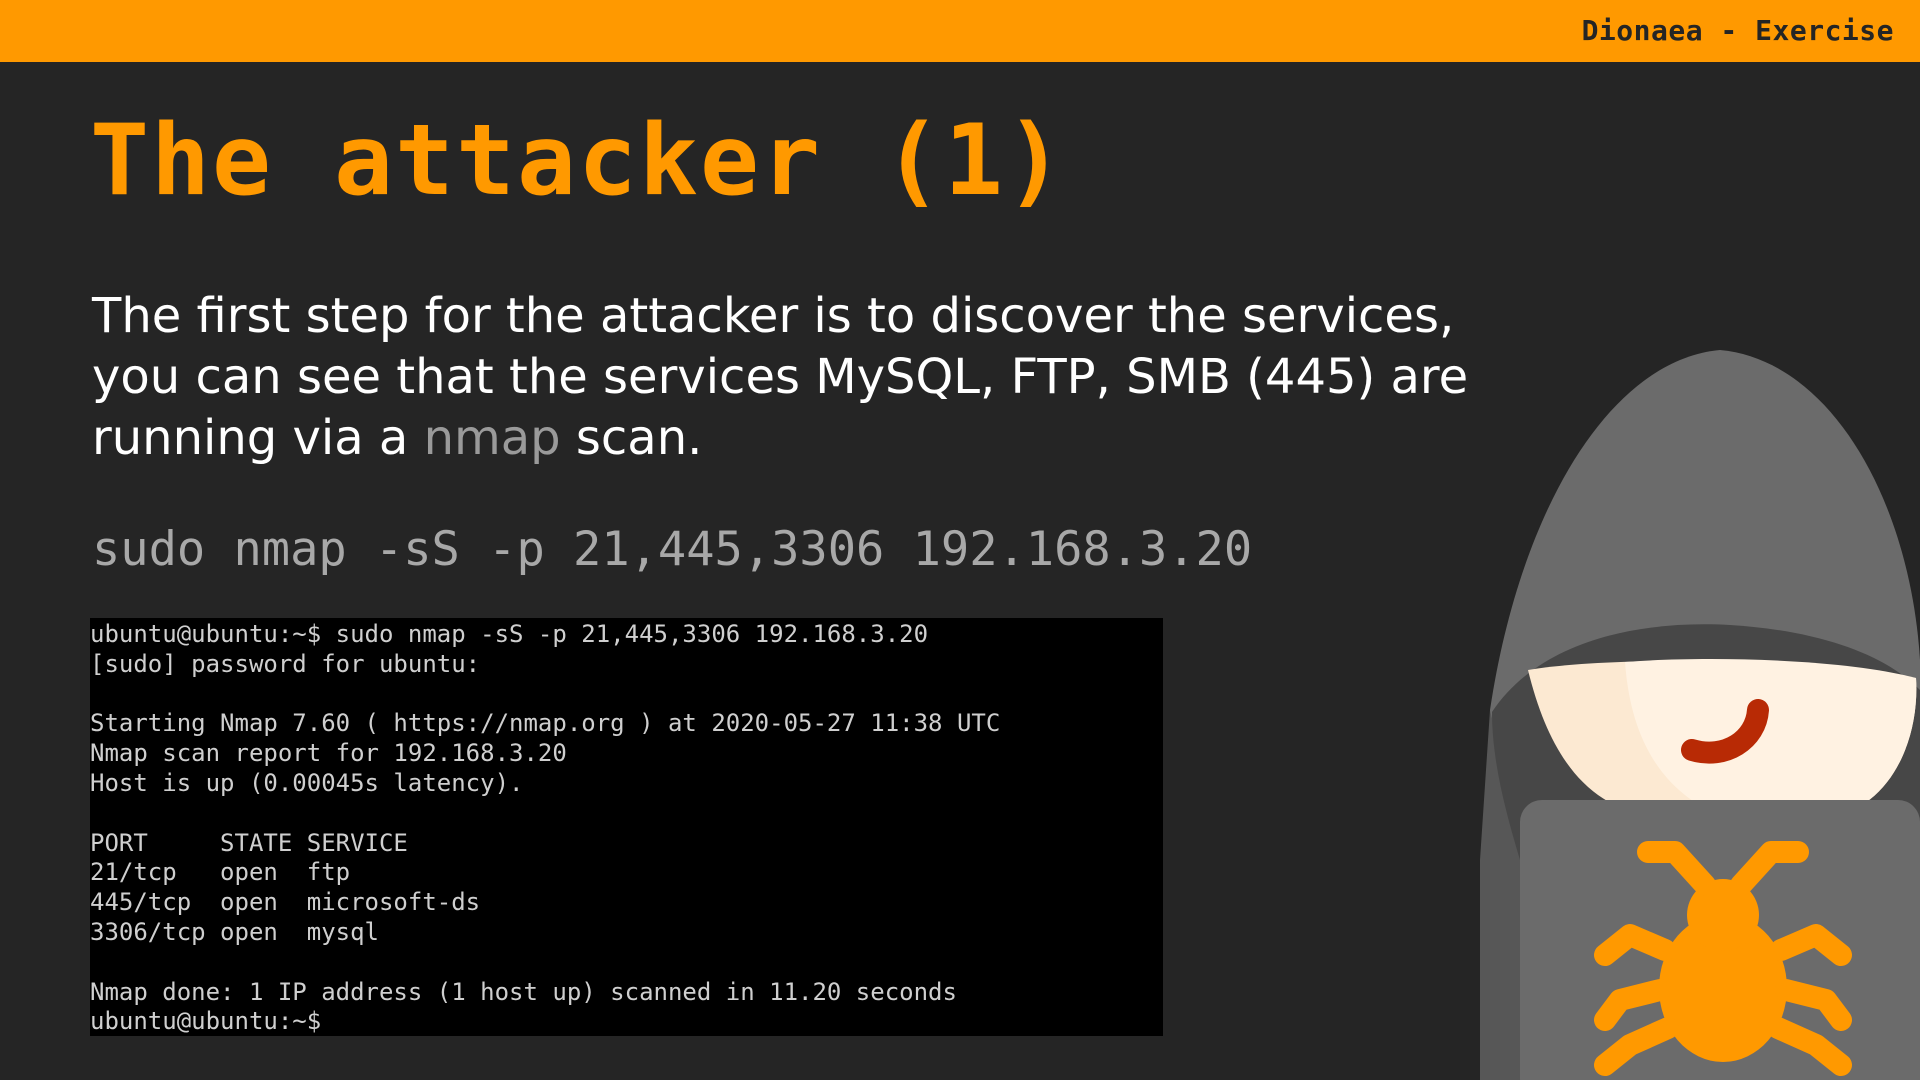  Describe the element at coordinates (249, 842) in the screenshot. I see `terminal-line: PORT STATE SERVICE` at that location.